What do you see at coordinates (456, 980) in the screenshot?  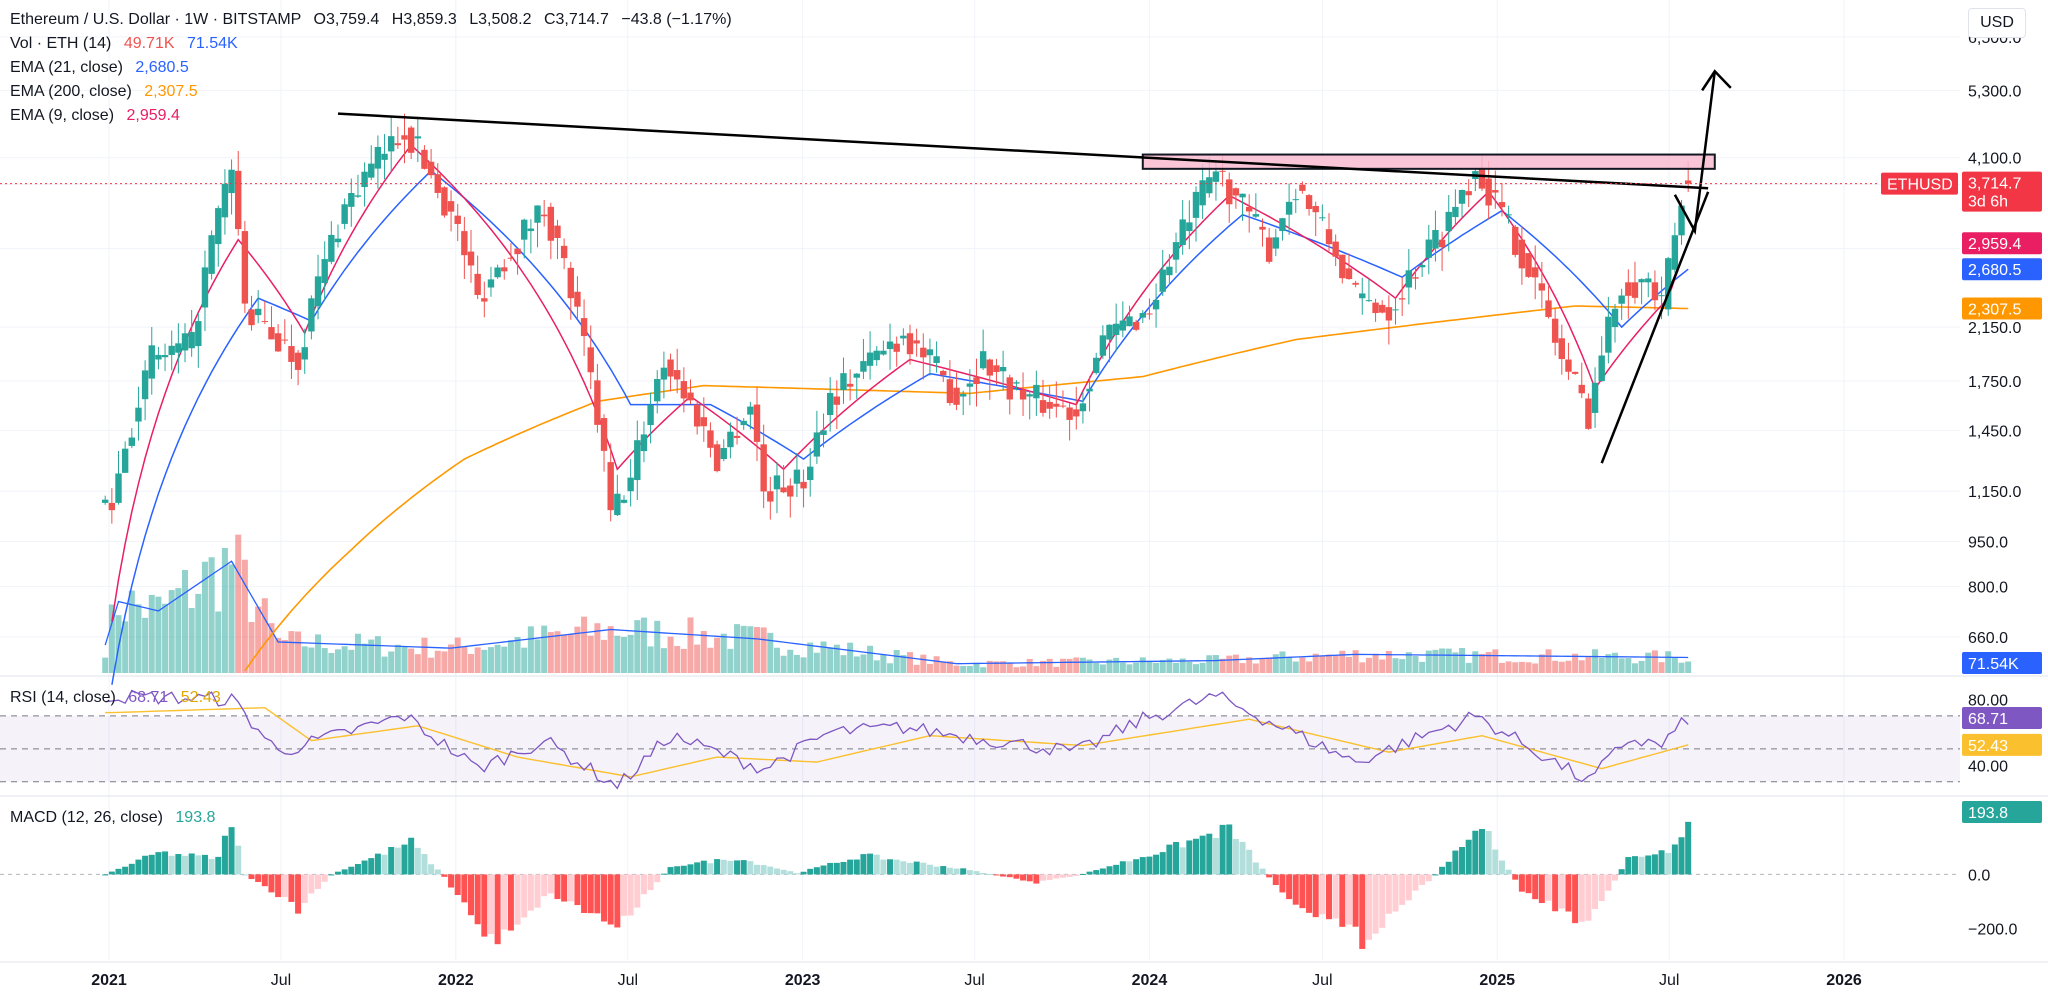 I see `time-axis-label: 2022` at bounding box center [456, 980].